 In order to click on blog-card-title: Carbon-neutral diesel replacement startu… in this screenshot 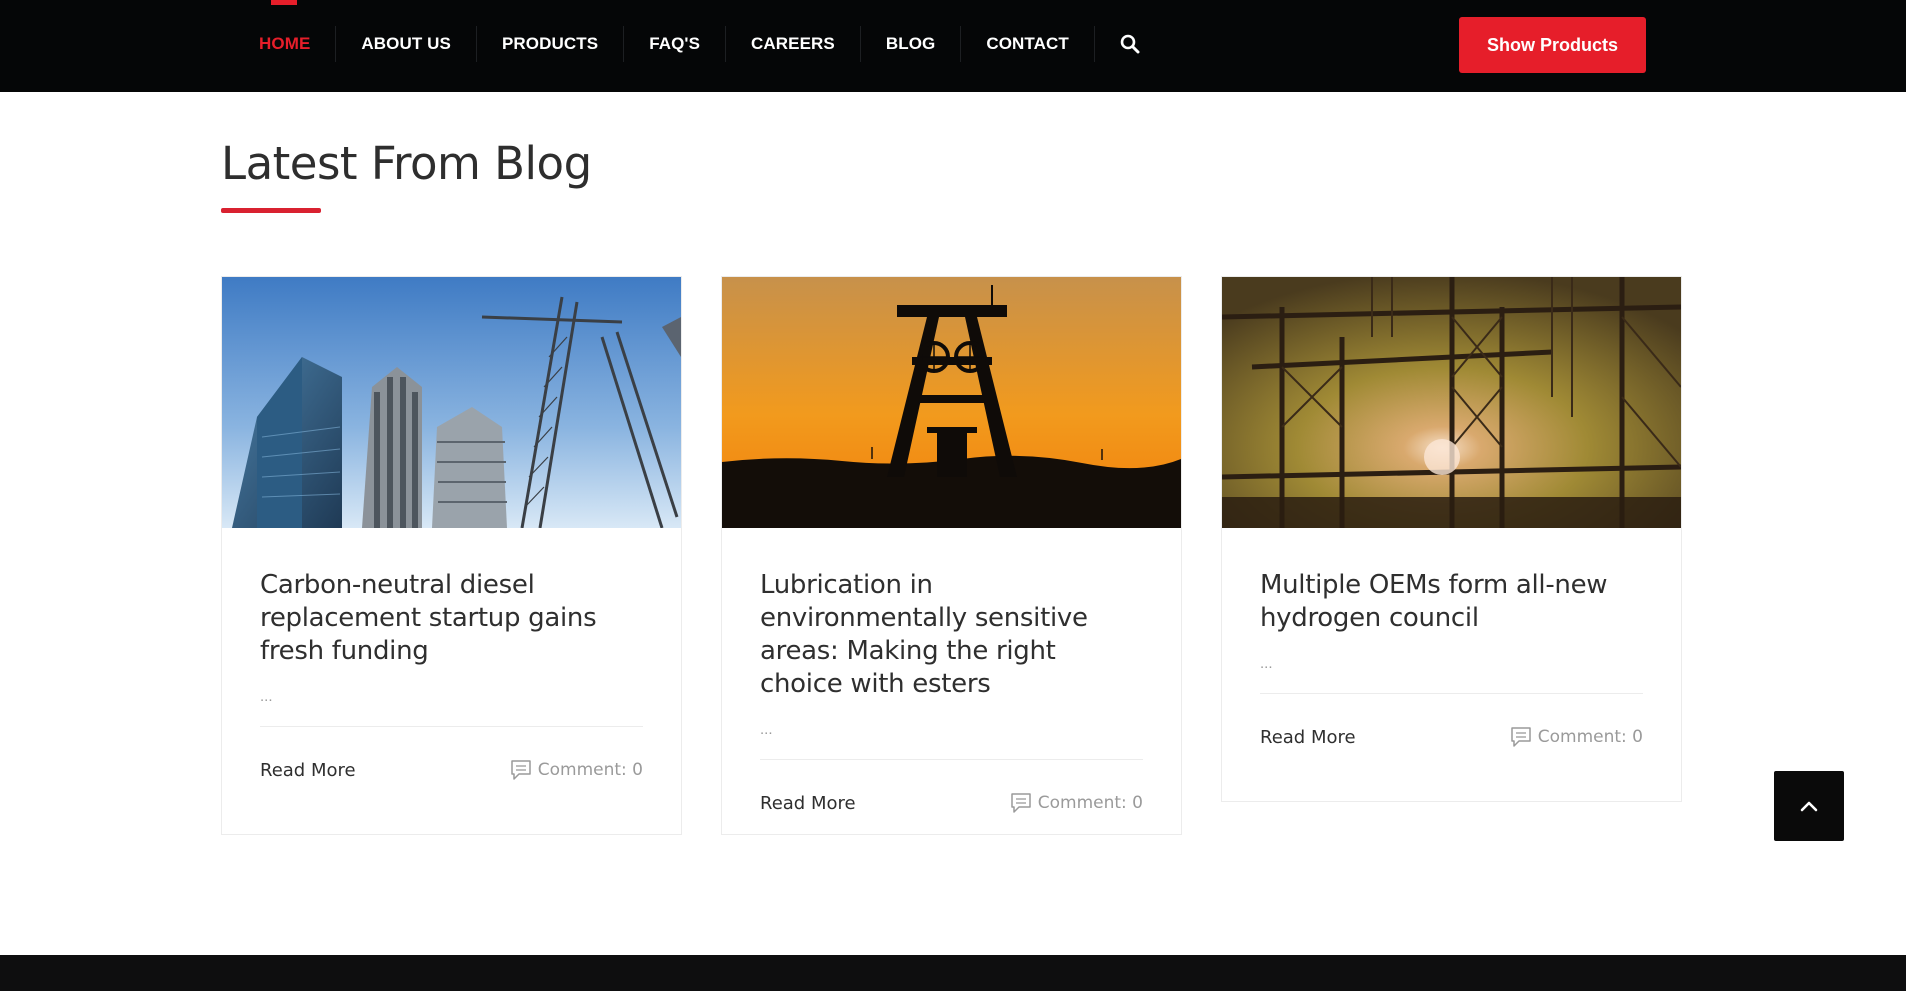, I will do `click(451, 618)`.